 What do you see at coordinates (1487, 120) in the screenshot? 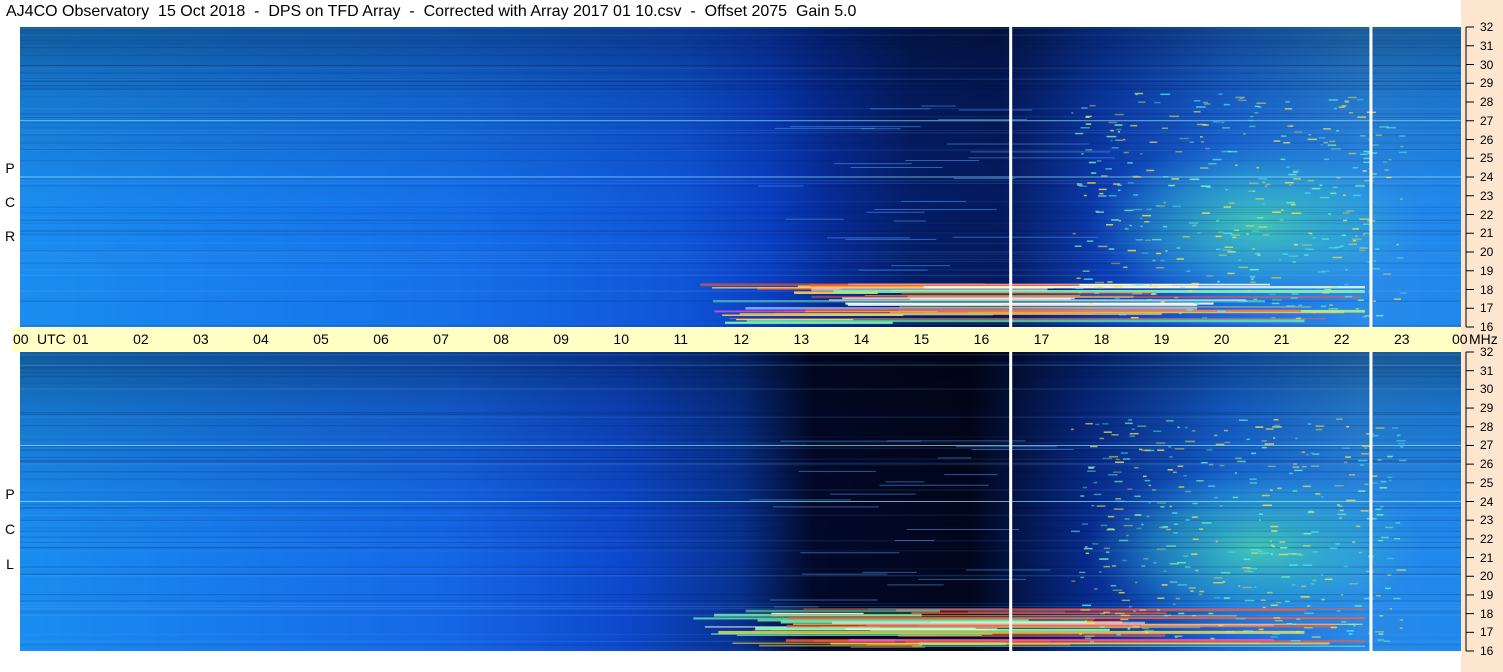
I see `frequency-tick-label: 27` at bounding box center [1487, 120].